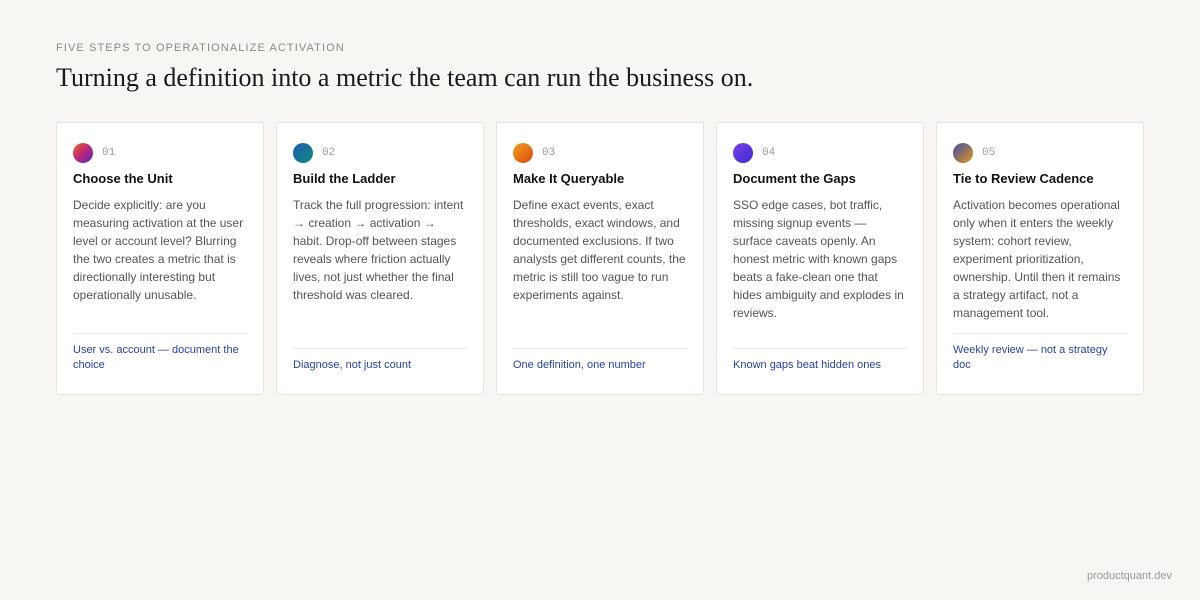  What do you see at coordinates (344, 178) in the screenshot?
I see `step-title: Build the Ladder` at bounding box center [344, 178].